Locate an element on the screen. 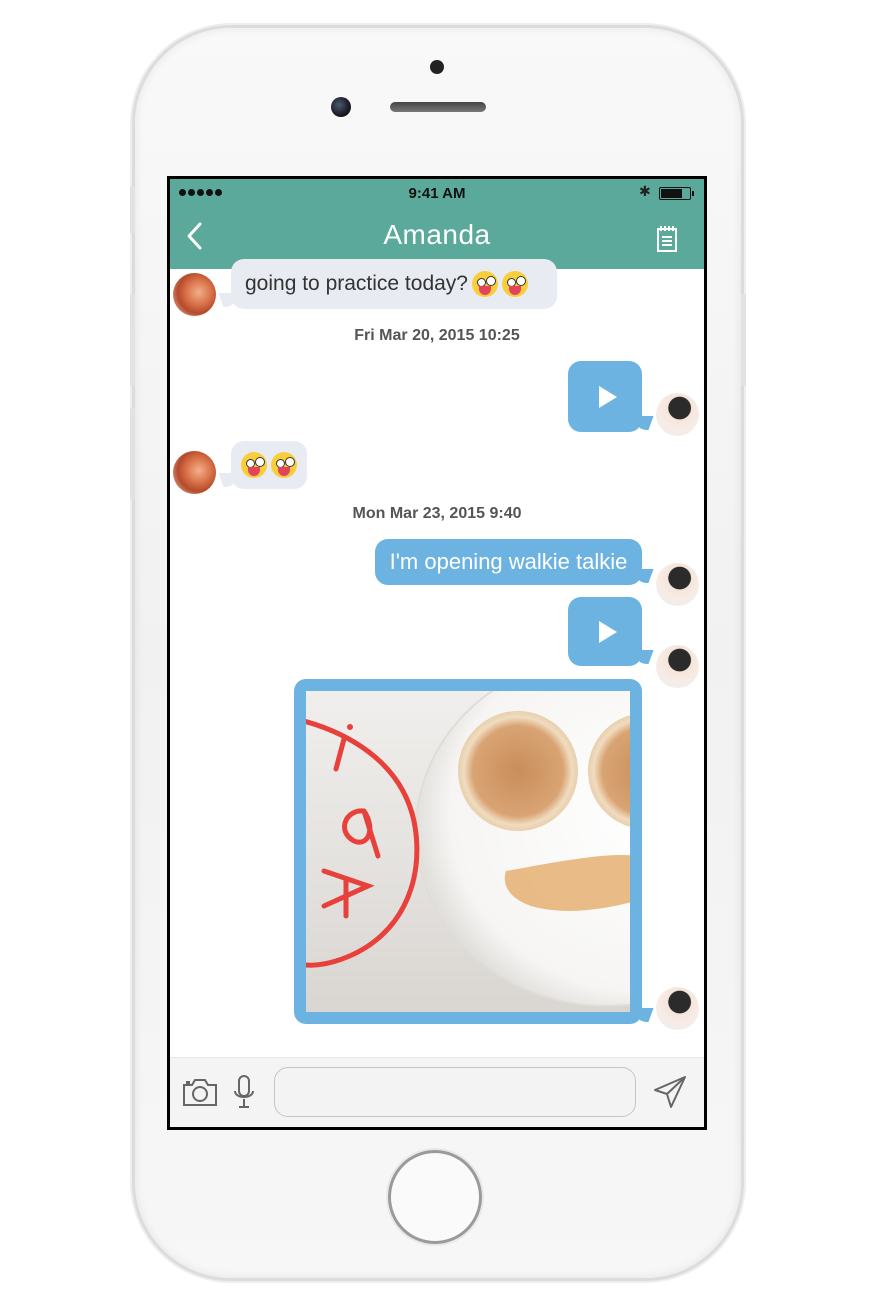  conversation-title: Amanda is located at coordinates (437, 234).